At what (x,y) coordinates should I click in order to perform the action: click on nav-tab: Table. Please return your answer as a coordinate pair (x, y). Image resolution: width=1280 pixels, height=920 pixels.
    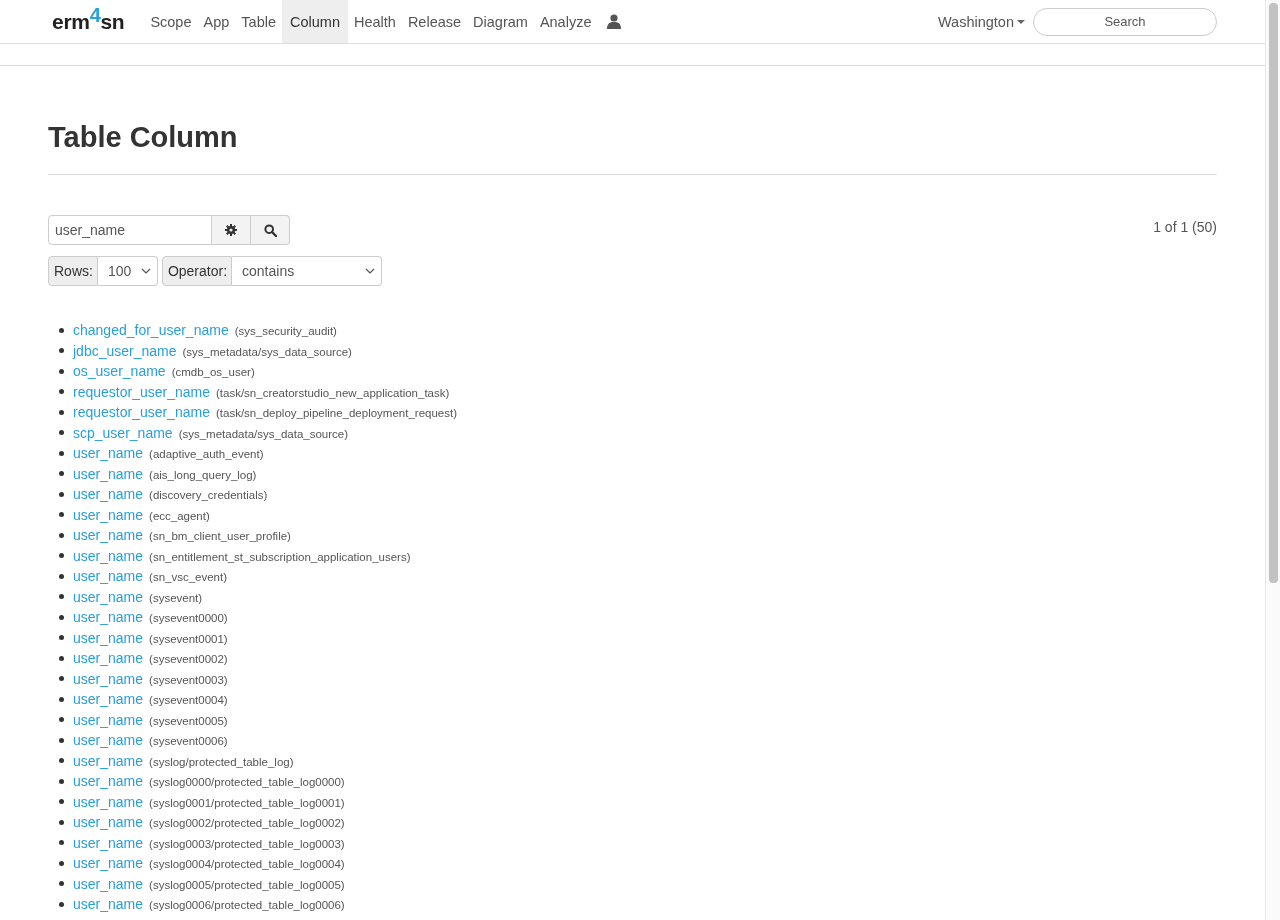
    Looking at the image, I should click on (258, 21).